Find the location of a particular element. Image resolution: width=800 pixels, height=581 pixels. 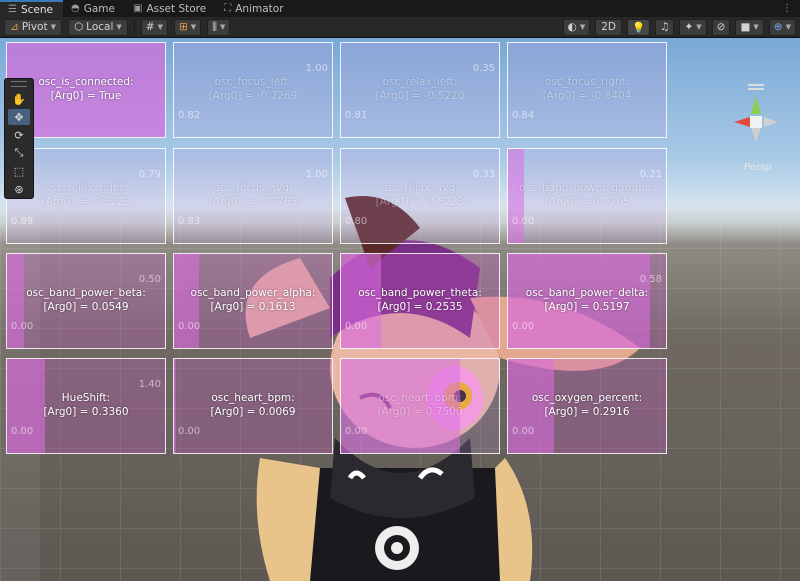

tab-game: ◓ Game is located at coordinates (94, 8).